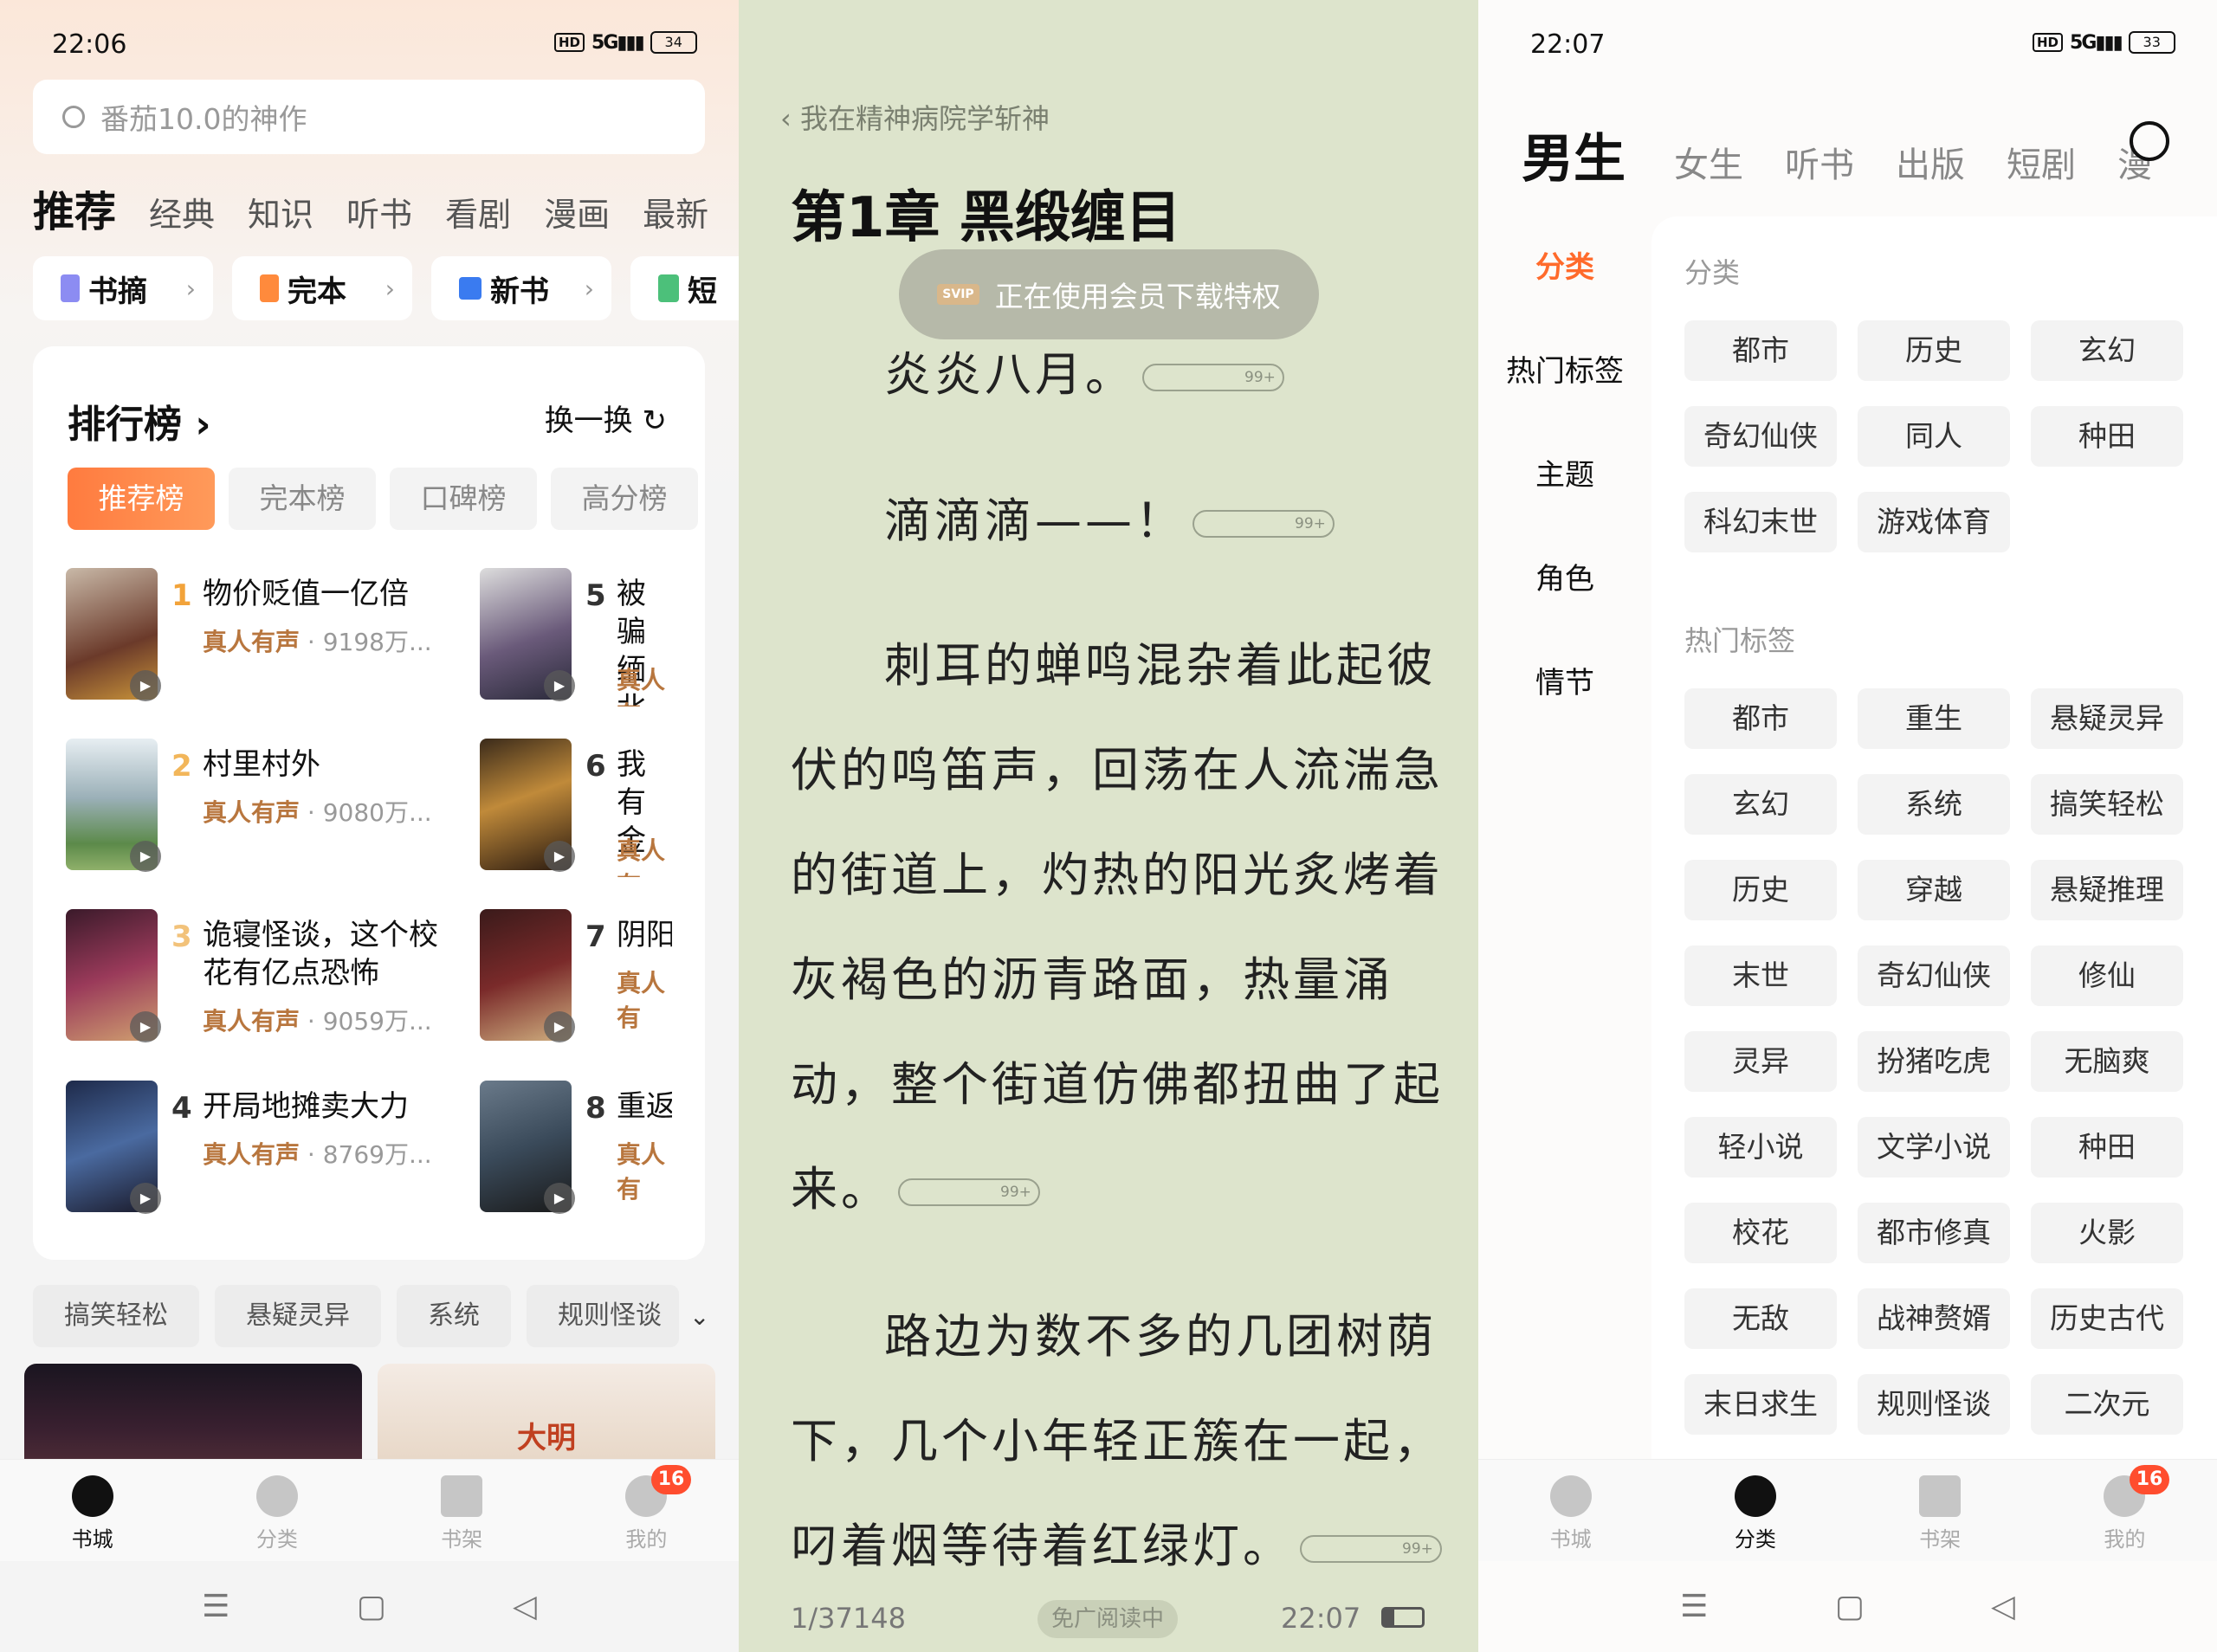 The width and height of the screenshot is (2217, 1652). What do you see at coordinates (1564, 610) in the screenshot?
I see `side-role: 角色` at bounding box center [1564, 610].